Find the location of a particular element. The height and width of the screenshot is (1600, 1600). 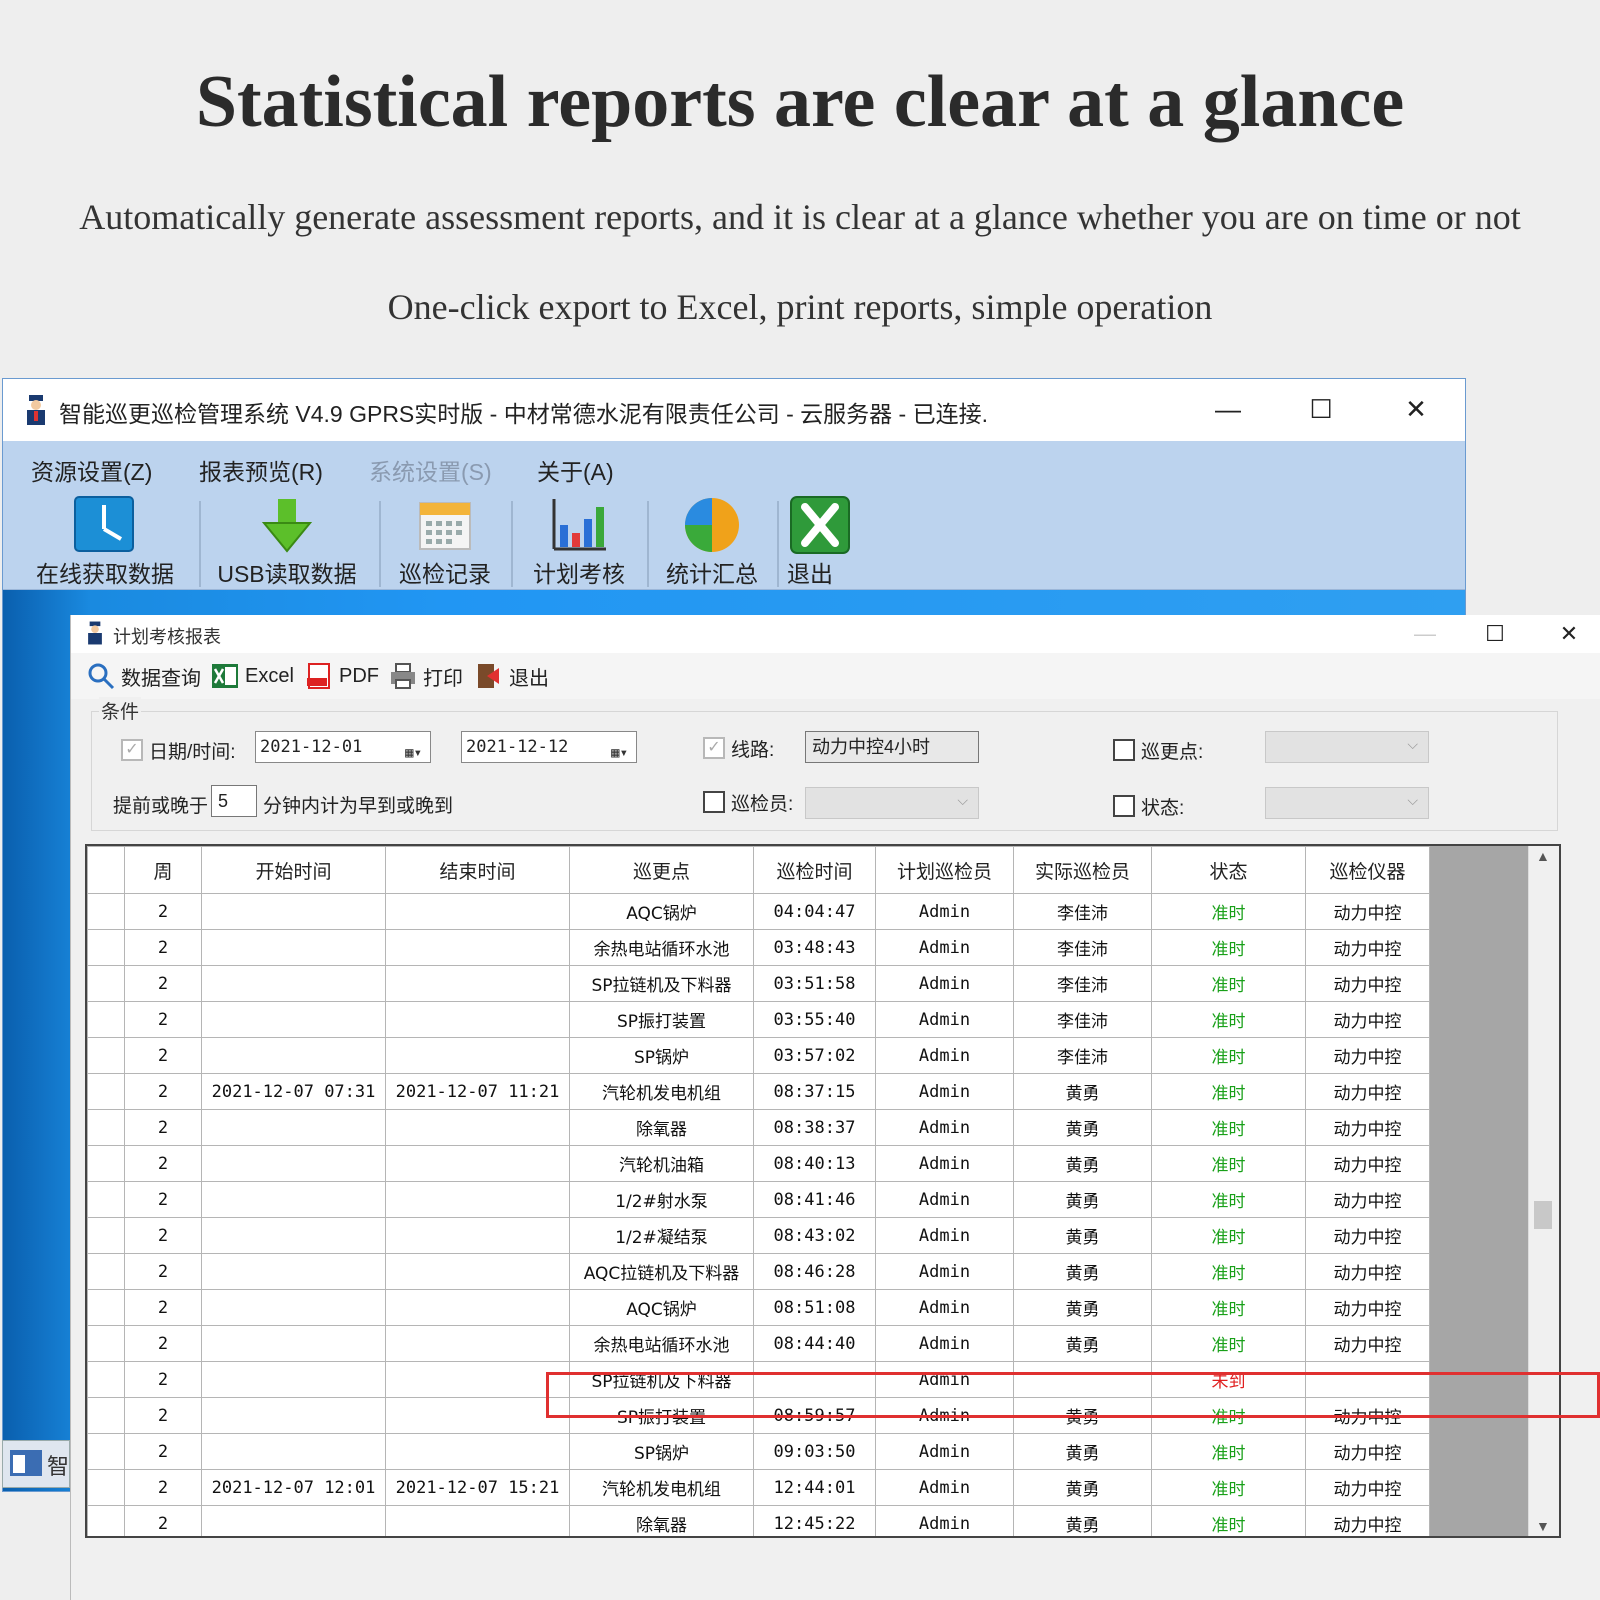

table-row: 2 1/2#凝结泵 08:43:02 Admin 黄勇 准时 动力中控 is located at coordinates (758, 1235).